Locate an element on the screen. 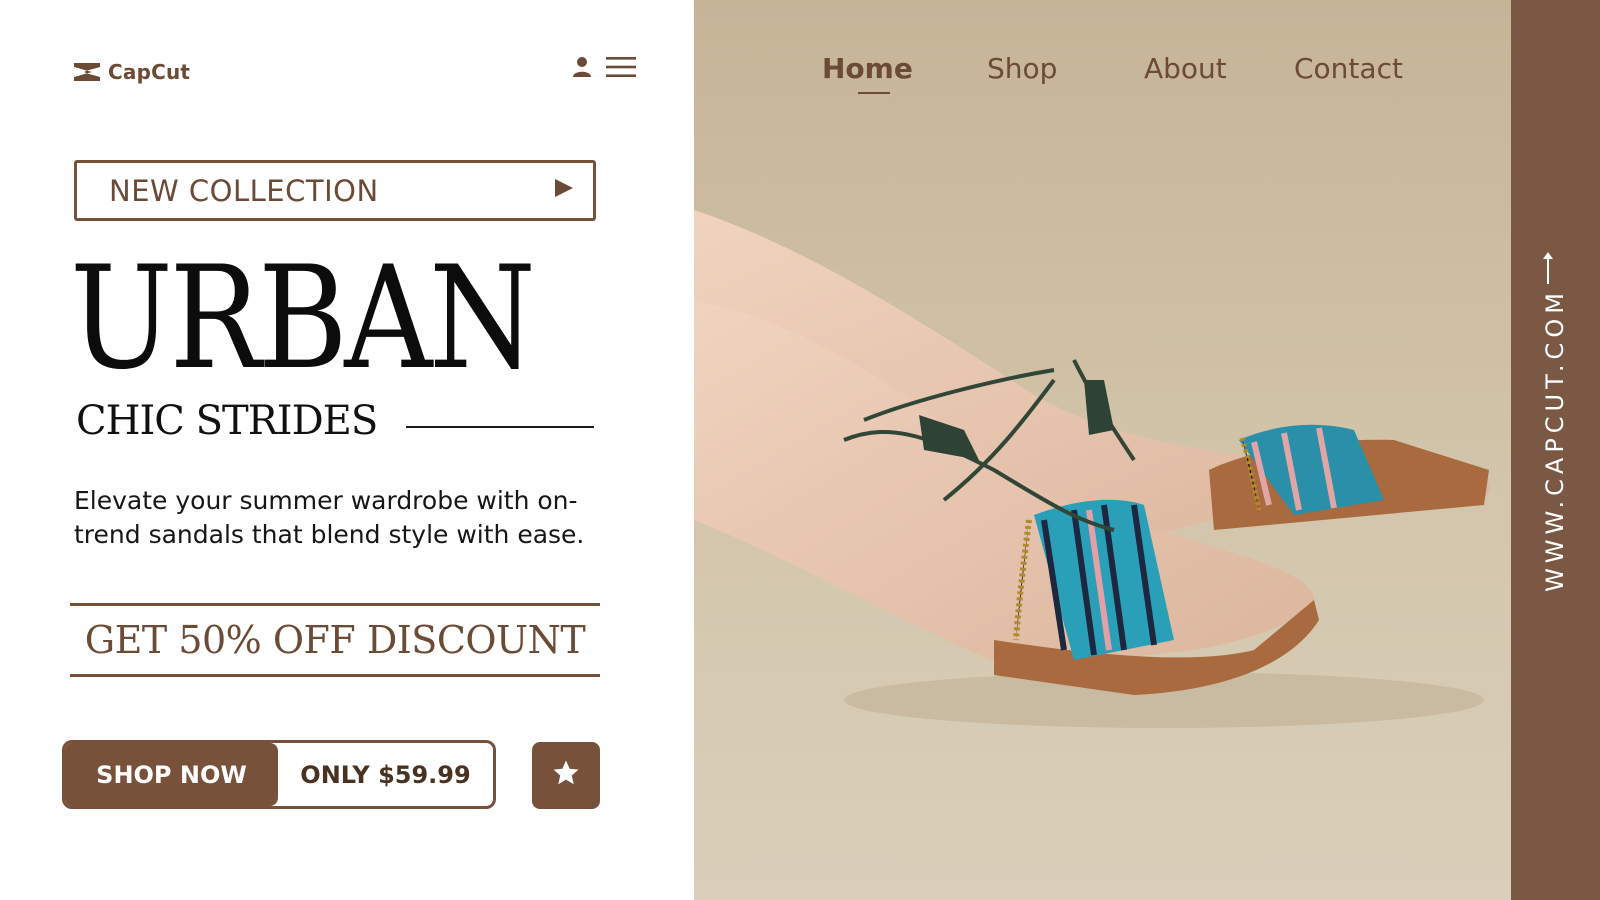 The width and height of the screenshot is (1600, 900). subheadline: CHIC STRIDES is located at coordinates (227, 421).